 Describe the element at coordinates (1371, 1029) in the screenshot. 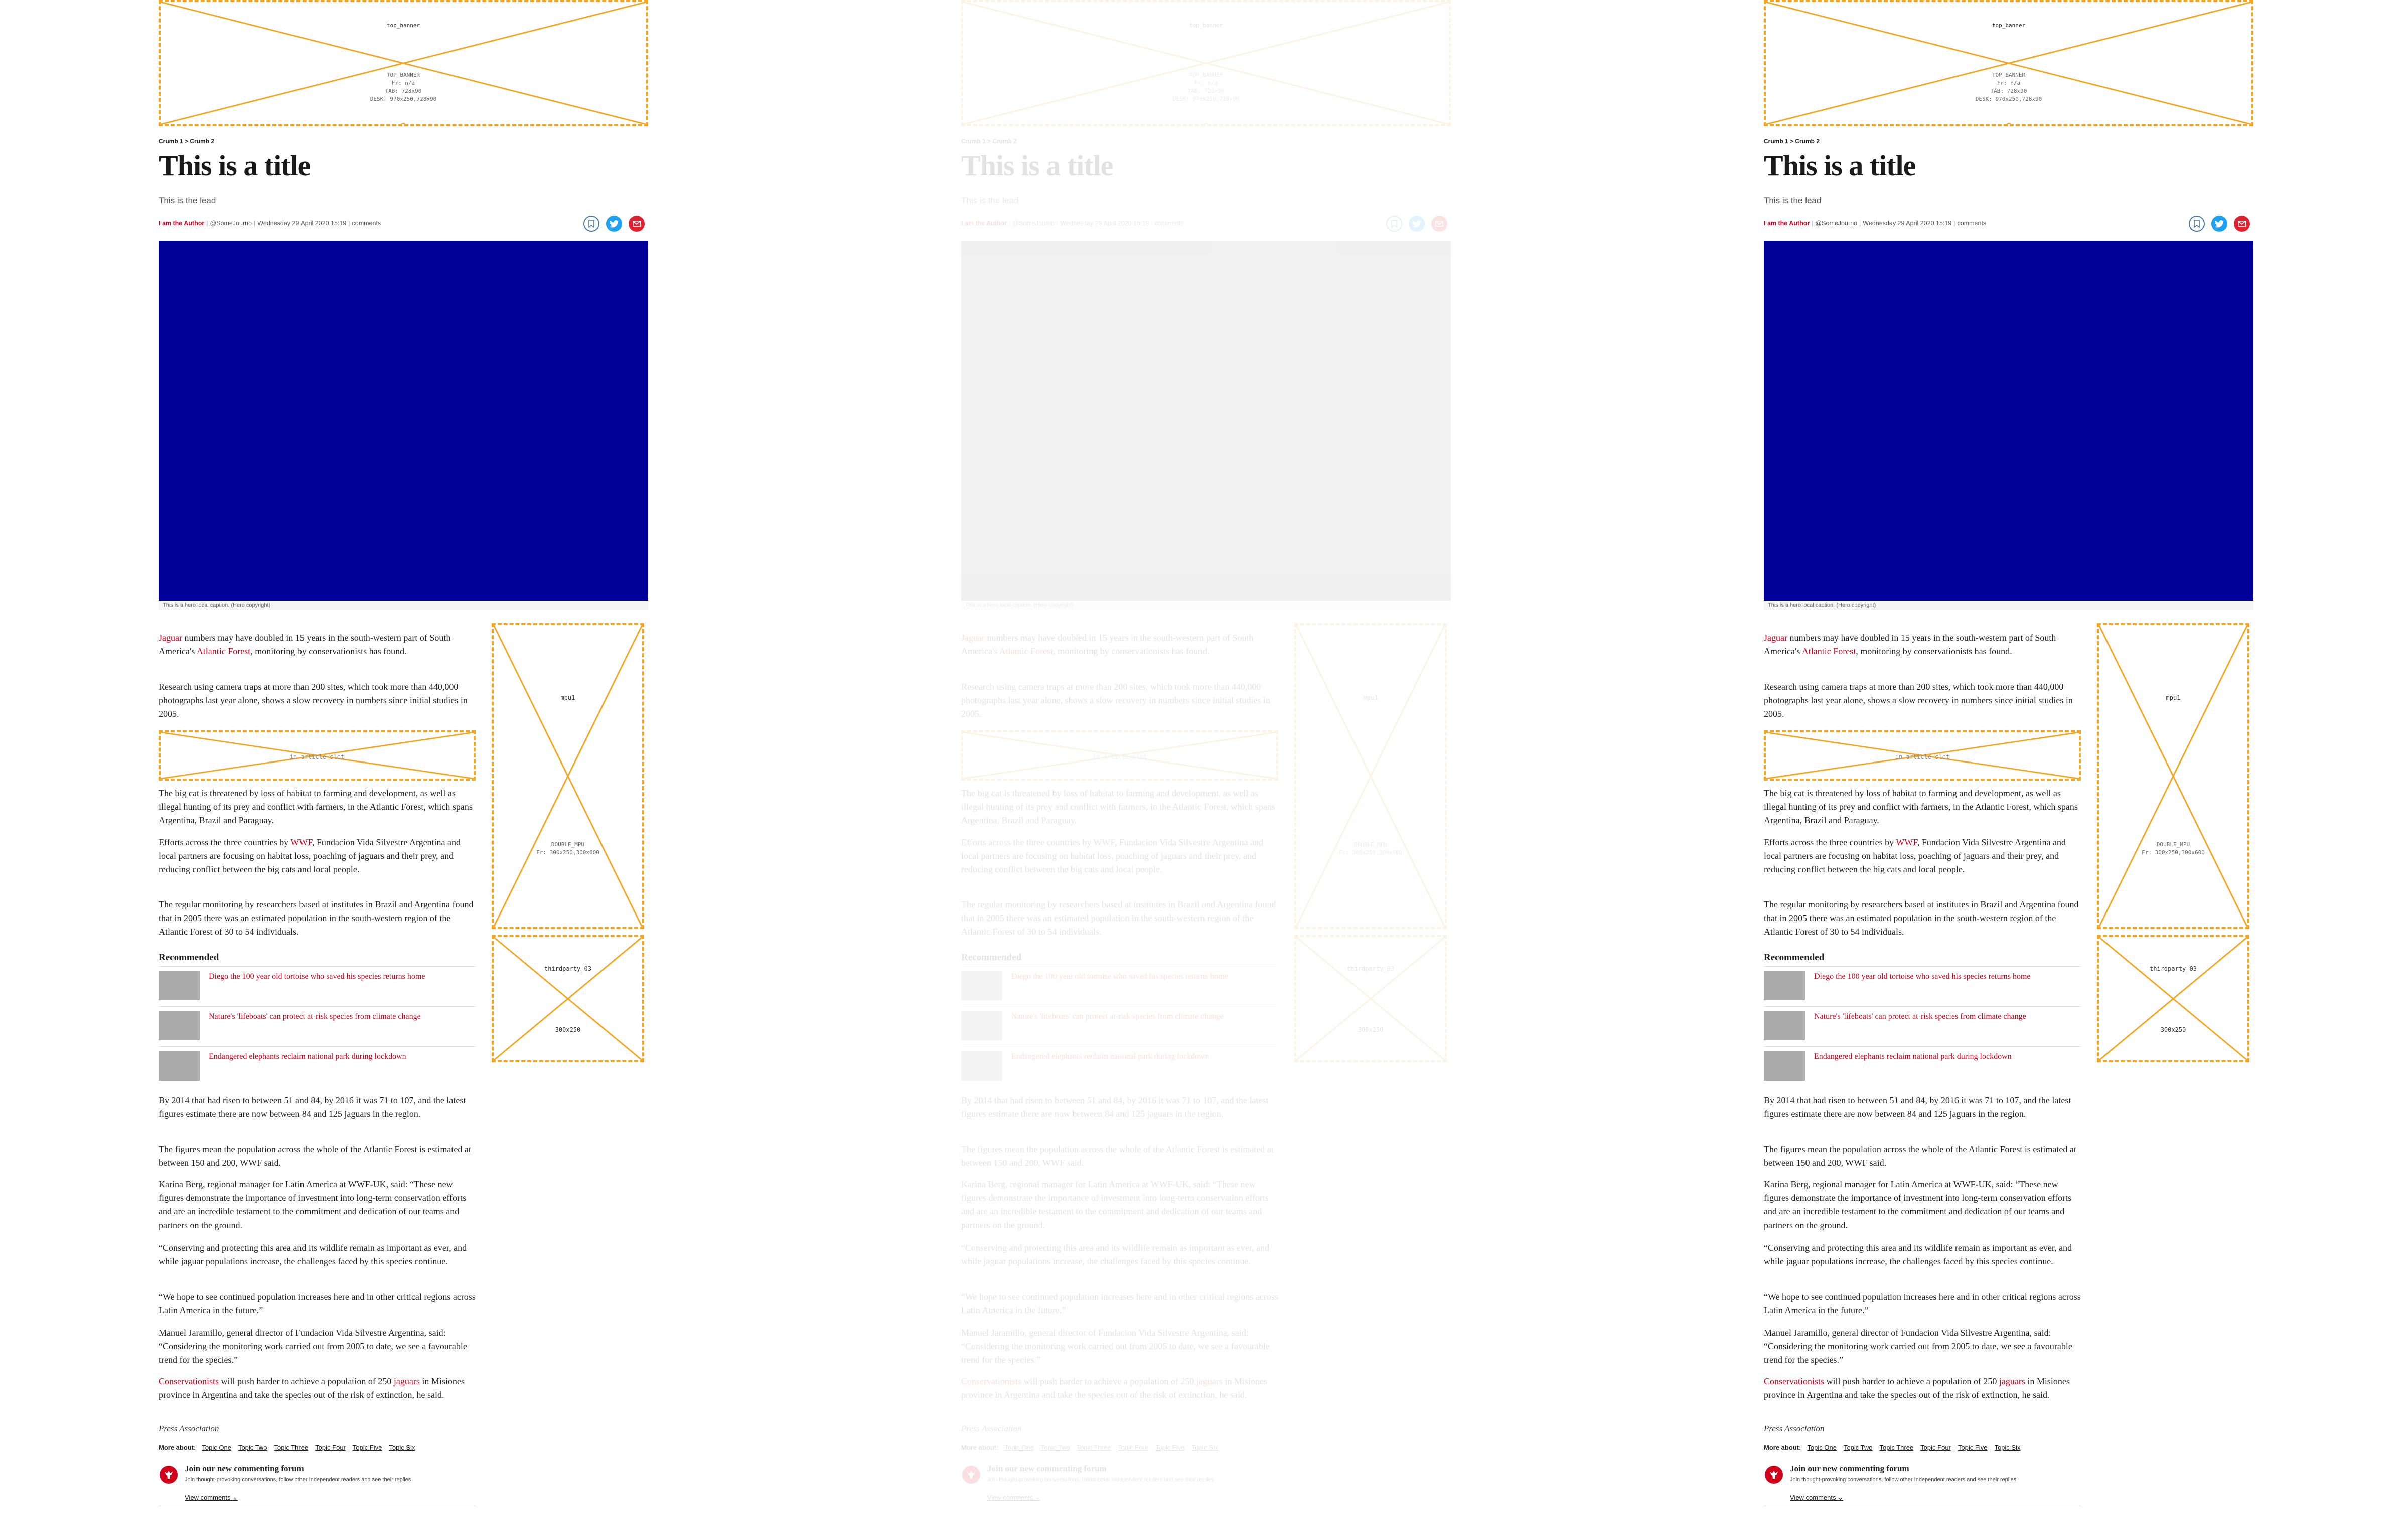

I see `thirdparty-ad-size: 300x250` at that location.